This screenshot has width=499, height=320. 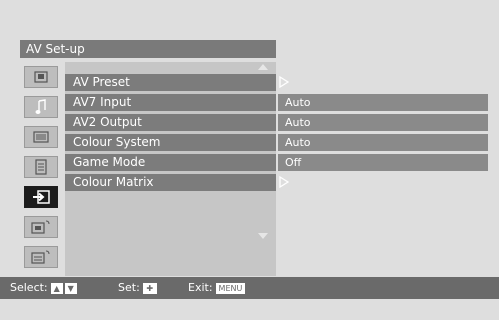 What do you see at coordinates (29, 287) in the screenshot?
I see `select-label: Select:` at bounding box center [29, 287].